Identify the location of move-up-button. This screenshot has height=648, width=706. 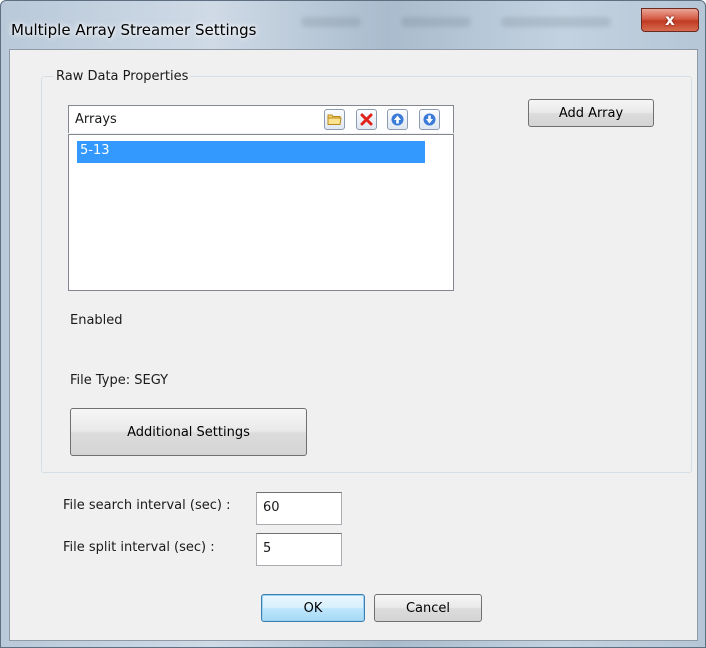
(397, 119).